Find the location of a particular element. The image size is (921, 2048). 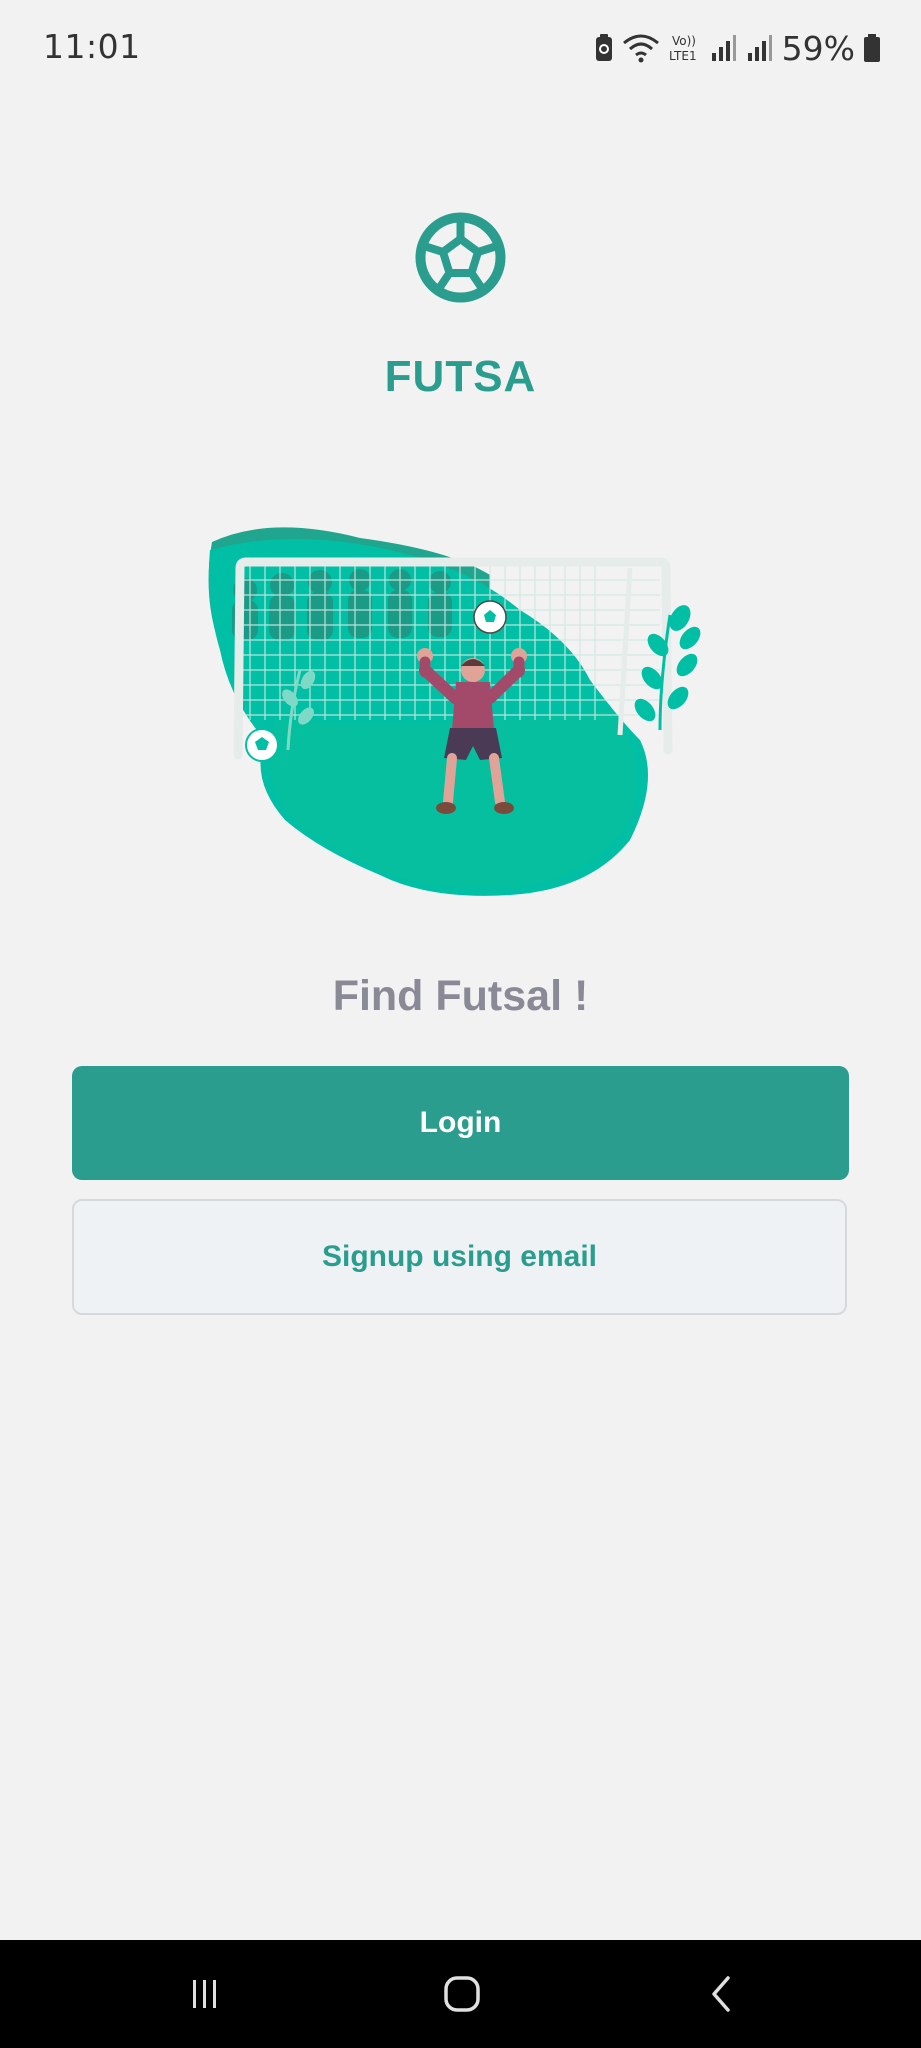

svg-text: Vo)) is located at coordinates (684, 41).